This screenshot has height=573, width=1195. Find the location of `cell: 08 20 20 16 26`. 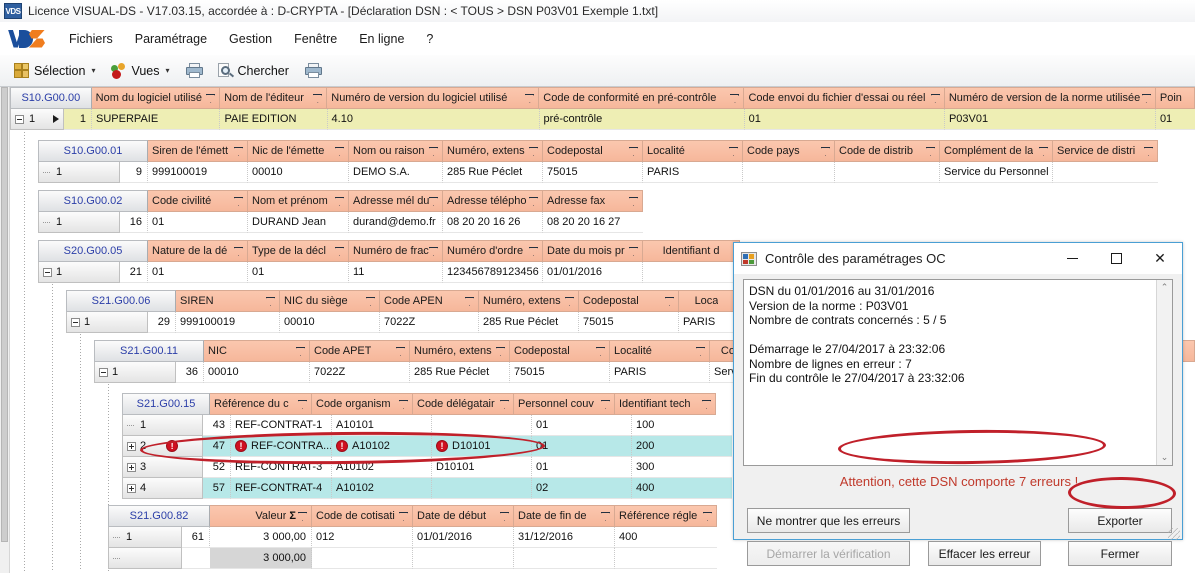

cell: 08 20 20 16 26 is located at coordinates (493, 222).